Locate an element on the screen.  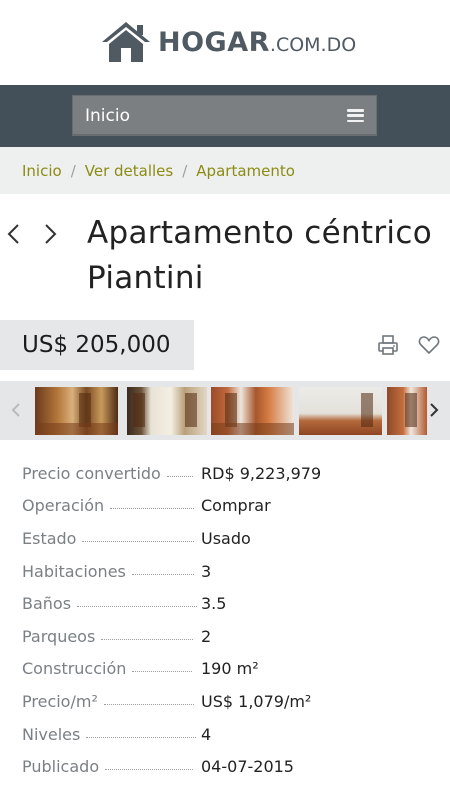
chevron-right-icon is located at coordinates (50, 234).